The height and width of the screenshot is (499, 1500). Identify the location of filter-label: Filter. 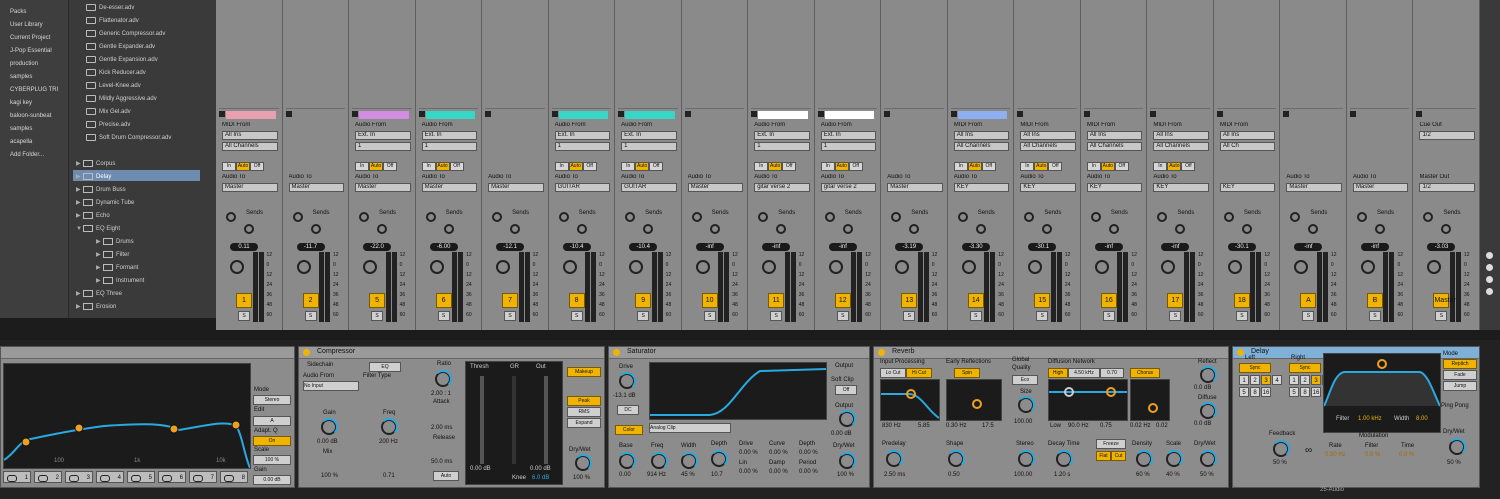
(1342, 419).